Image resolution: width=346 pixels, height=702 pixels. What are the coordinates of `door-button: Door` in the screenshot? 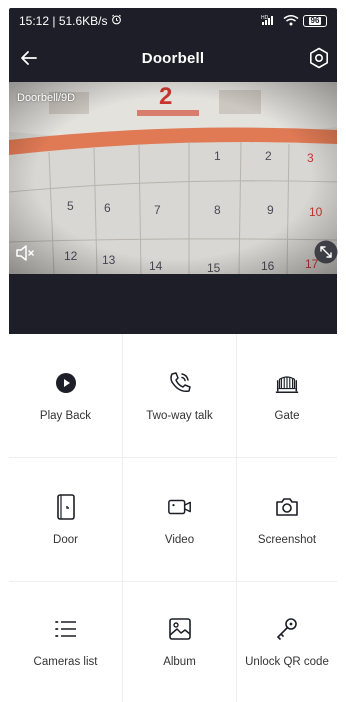 It's located at (66, 520).